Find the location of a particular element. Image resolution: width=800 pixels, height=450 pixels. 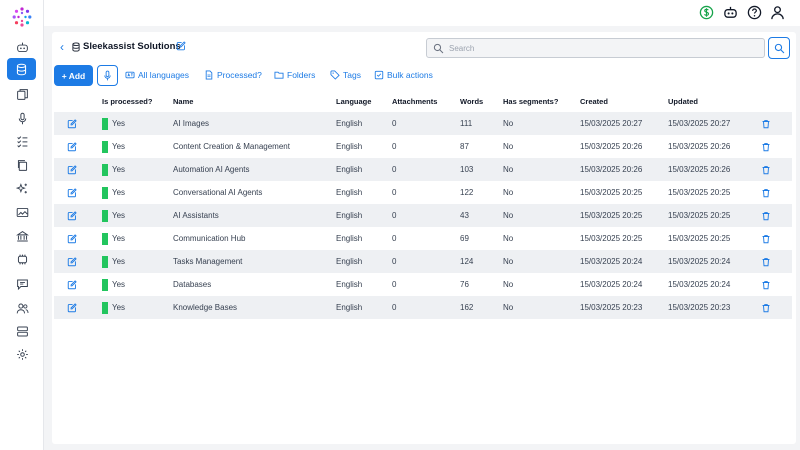

filter-processed: Processed? is located at coordinates (233, 75).